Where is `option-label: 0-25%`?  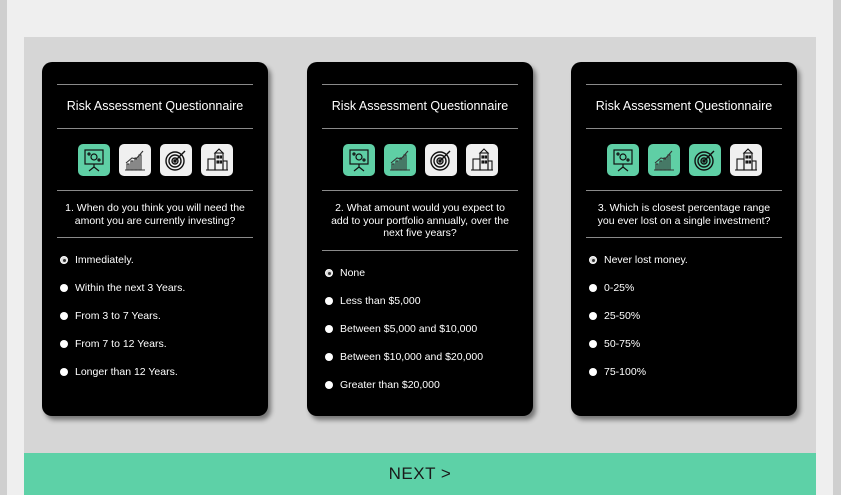 option-label: 0-25% is located at coordinates (619, 288).